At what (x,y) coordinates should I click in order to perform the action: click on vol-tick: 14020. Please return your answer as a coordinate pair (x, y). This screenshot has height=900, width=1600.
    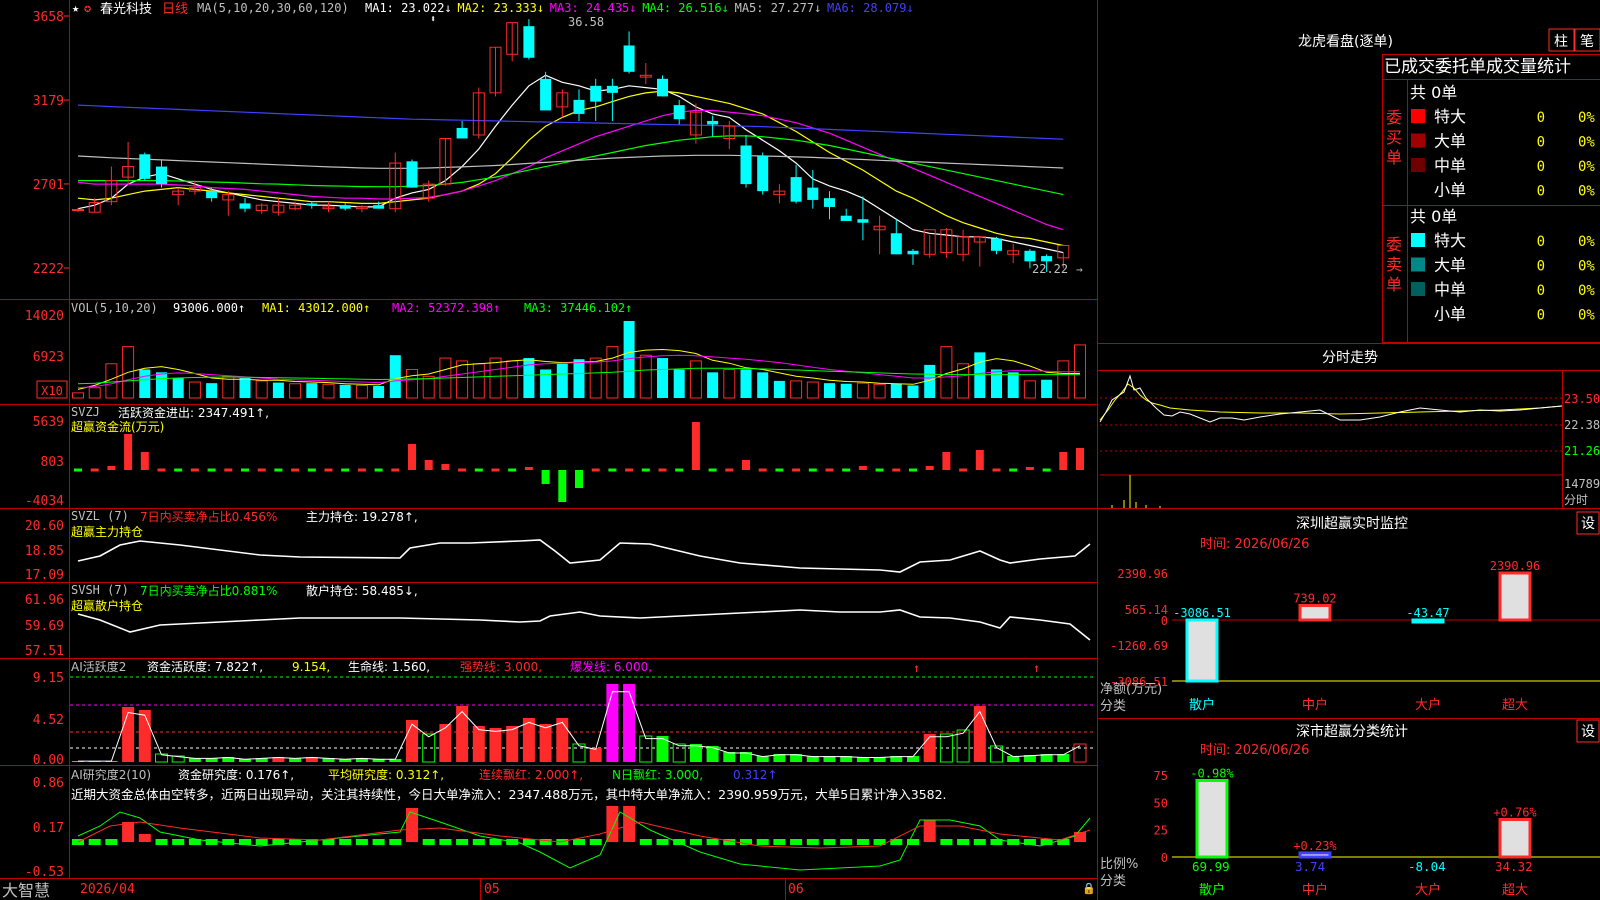
    Looking at the image, I should click on (44, 316).